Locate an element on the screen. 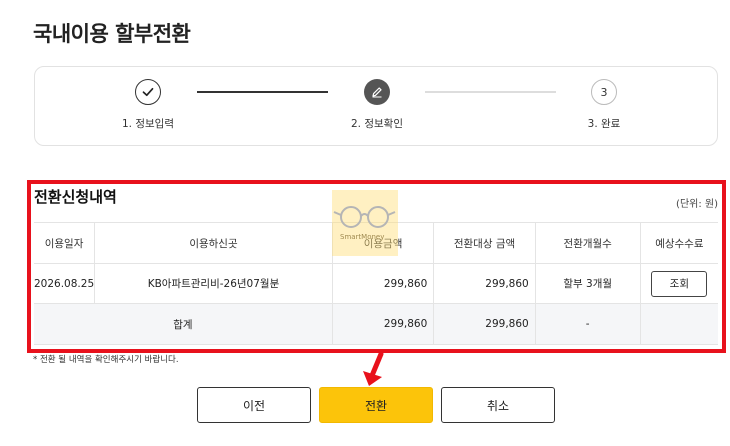 This screenshot has width=730, height=446. red-arrow-icon is located at coordinates (373, 368).